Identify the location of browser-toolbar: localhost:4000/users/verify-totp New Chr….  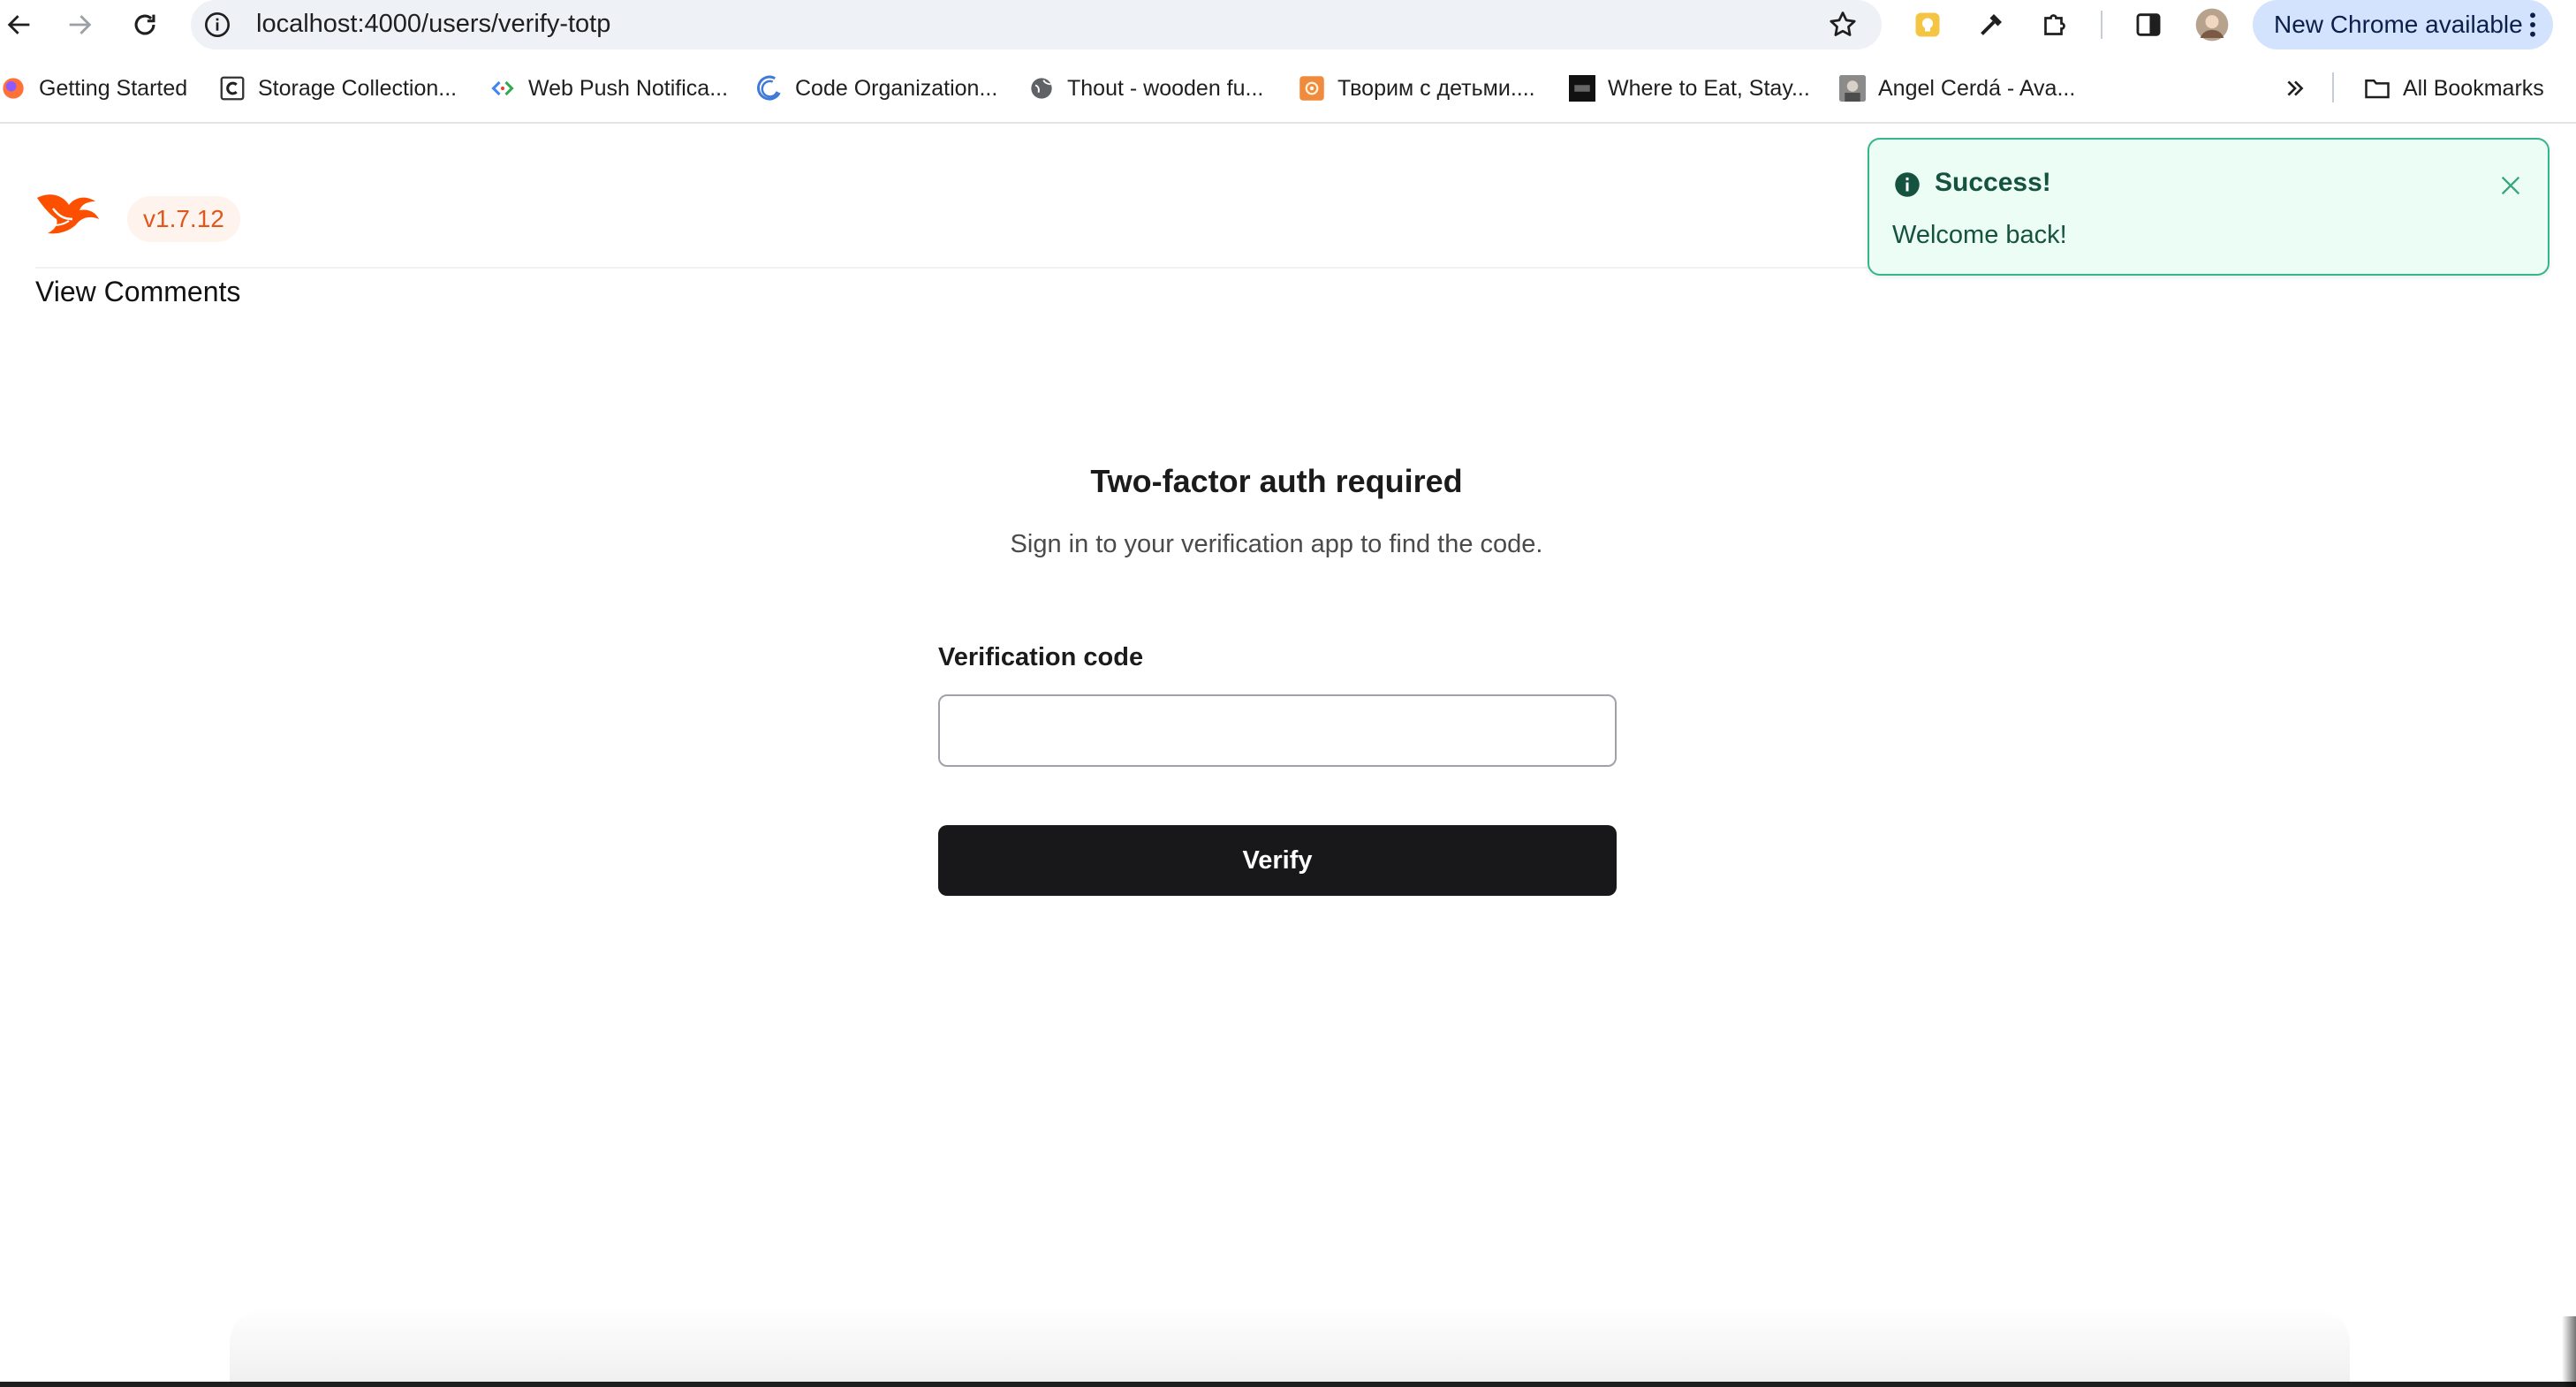
(1288, 25).